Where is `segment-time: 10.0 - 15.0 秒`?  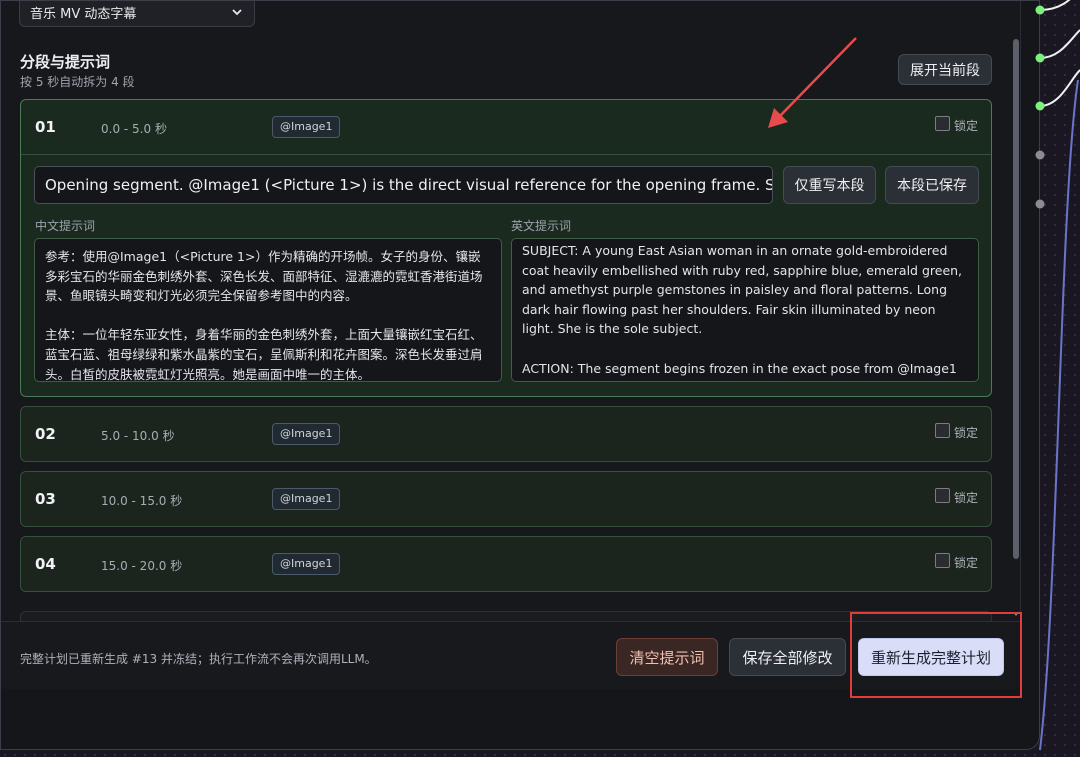 segment-time: 10.0 - 15.0 秒 is located at coordinates (142, 501).